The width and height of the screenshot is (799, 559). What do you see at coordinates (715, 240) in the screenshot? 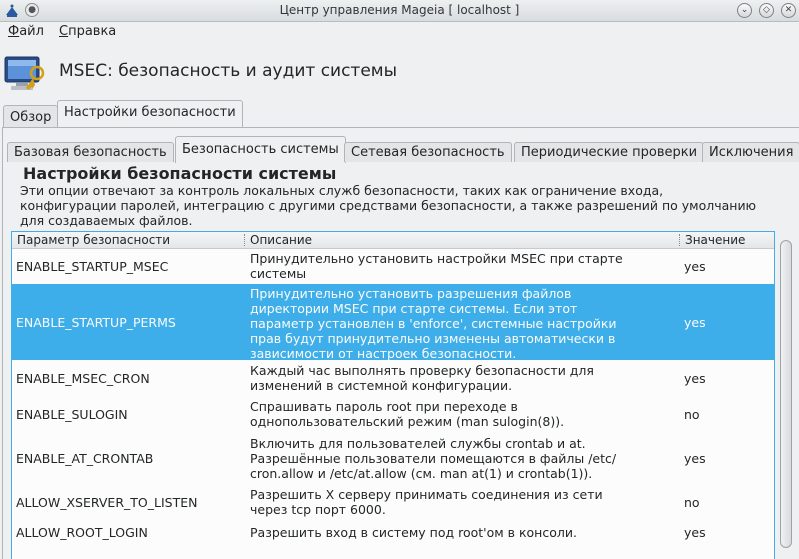
I see `column-header-value: Значение` at bounding box center [715, 240].